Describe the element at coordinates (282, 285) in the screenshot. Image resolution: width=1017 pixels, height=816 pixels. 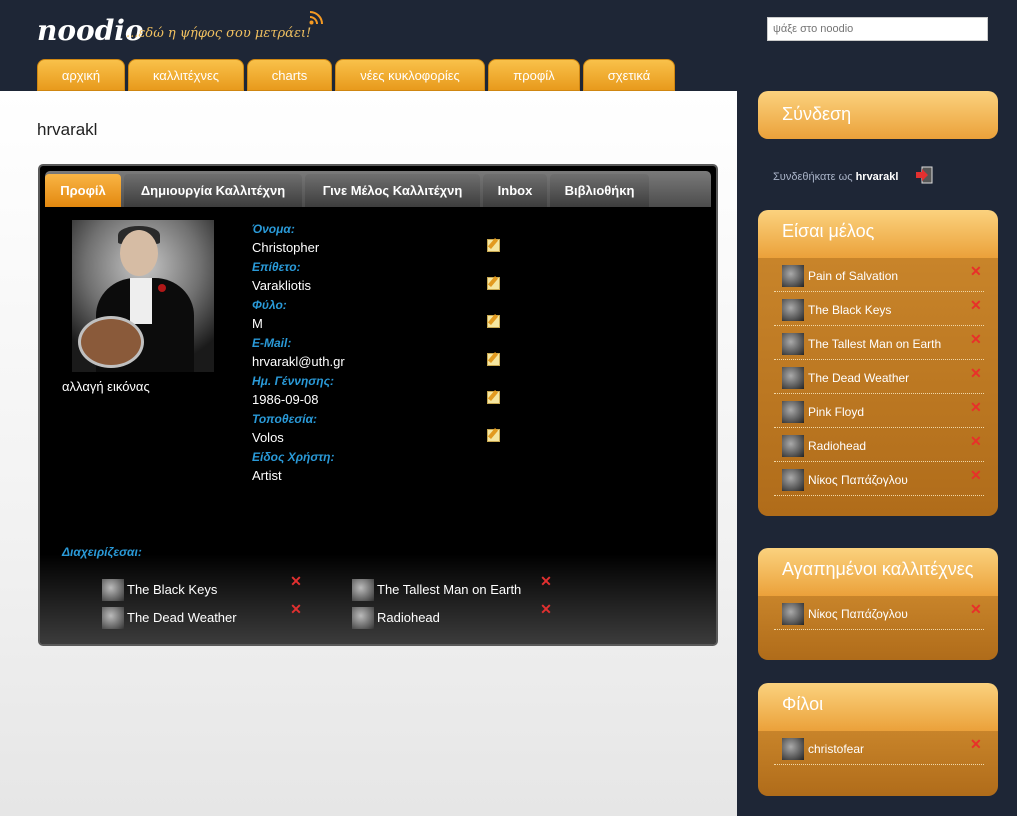
I see `last-name-value: Varakliotis` at that location.